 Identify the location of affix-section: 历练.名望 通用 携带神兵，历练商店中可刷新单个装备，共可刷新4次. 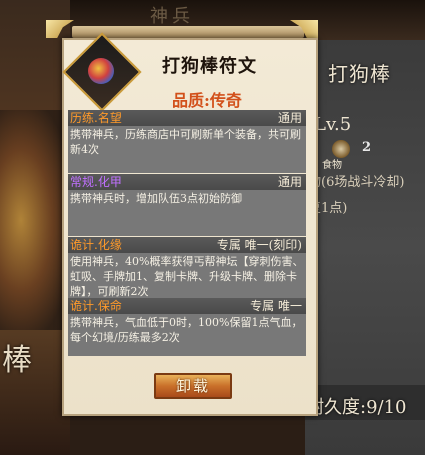
(187, 141).